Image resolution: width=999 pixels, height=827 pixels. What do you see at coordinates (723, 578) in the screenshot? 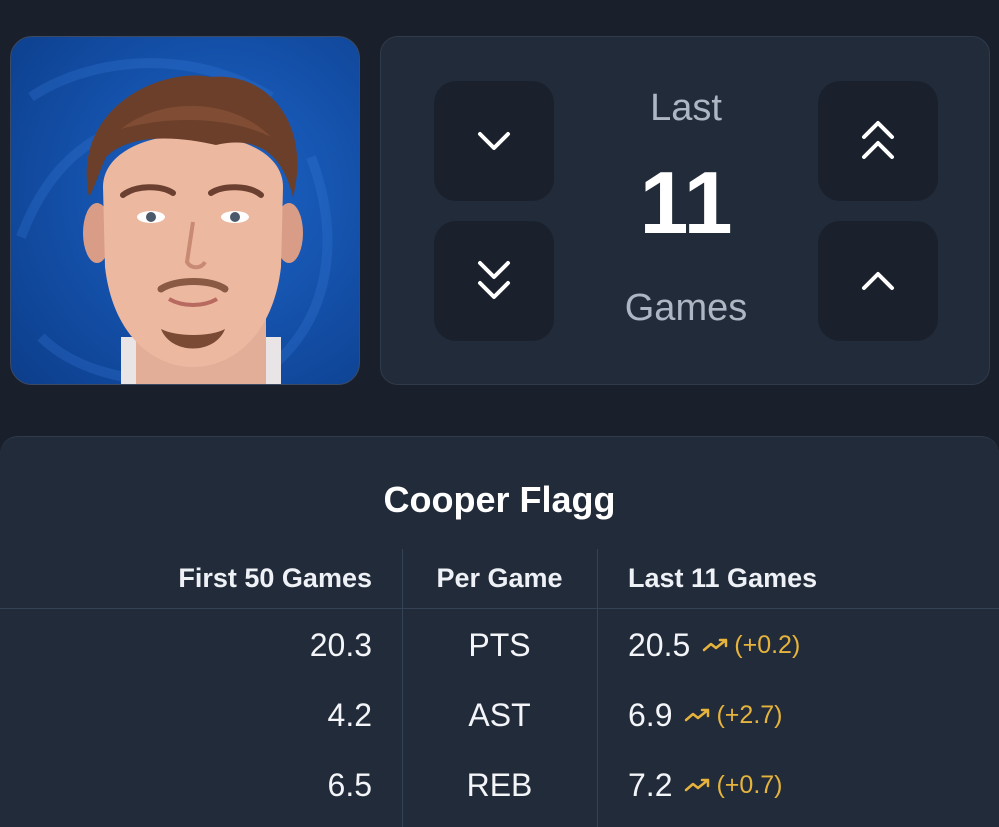
I see `header-last-games: Last 11 Games` at bounding box center [723, 578].